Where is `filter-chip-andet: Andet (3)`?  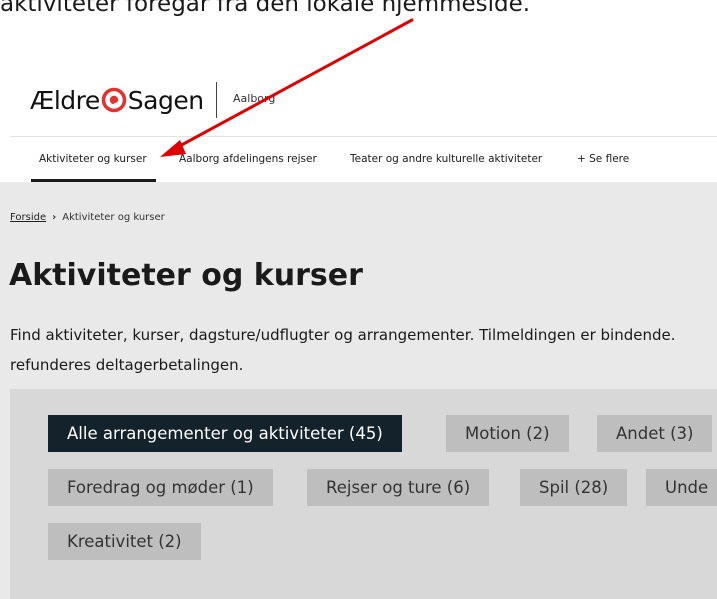 filter-chip-andet: Andet (3) is located at coordinates (655, 433).